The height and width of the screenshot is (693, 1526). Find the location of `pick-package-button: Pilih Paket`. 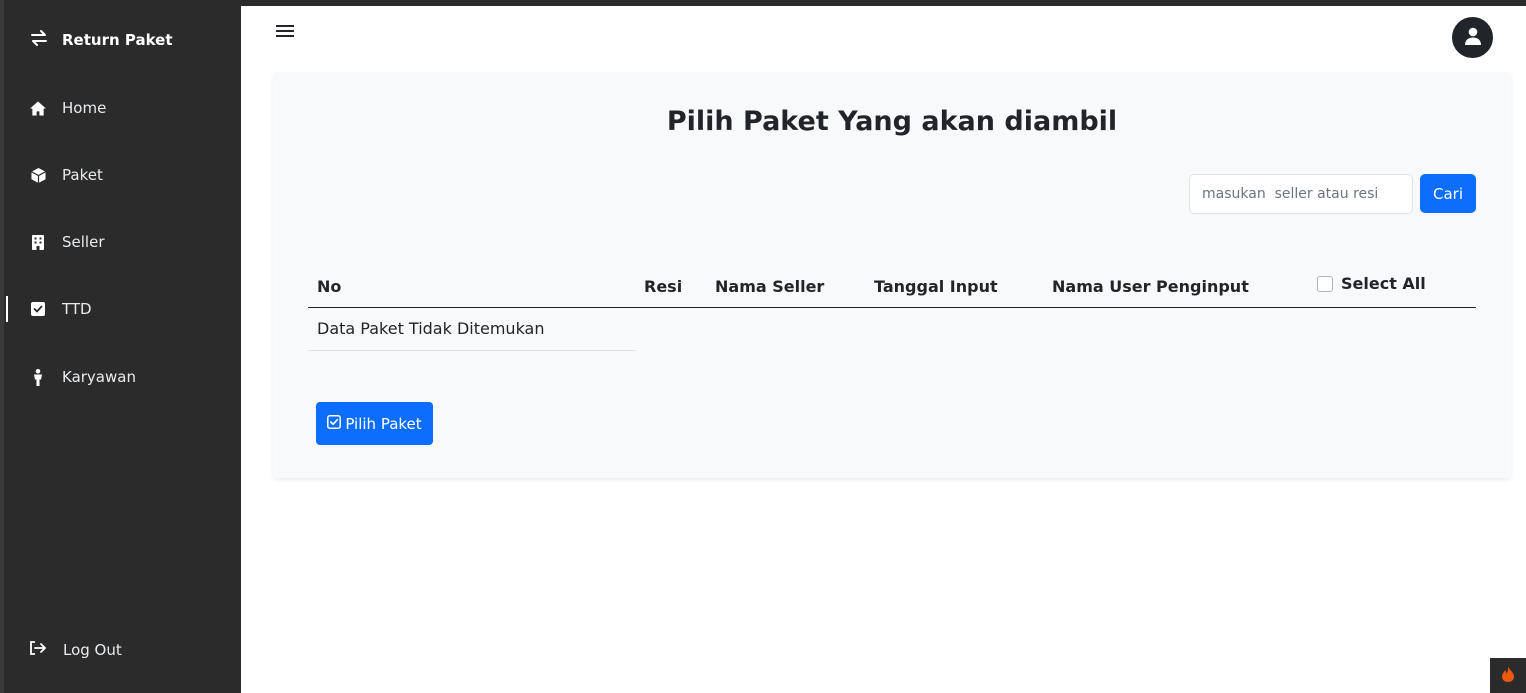

pick-package-button: Pilih Paket is located at coordinates (374, 423).